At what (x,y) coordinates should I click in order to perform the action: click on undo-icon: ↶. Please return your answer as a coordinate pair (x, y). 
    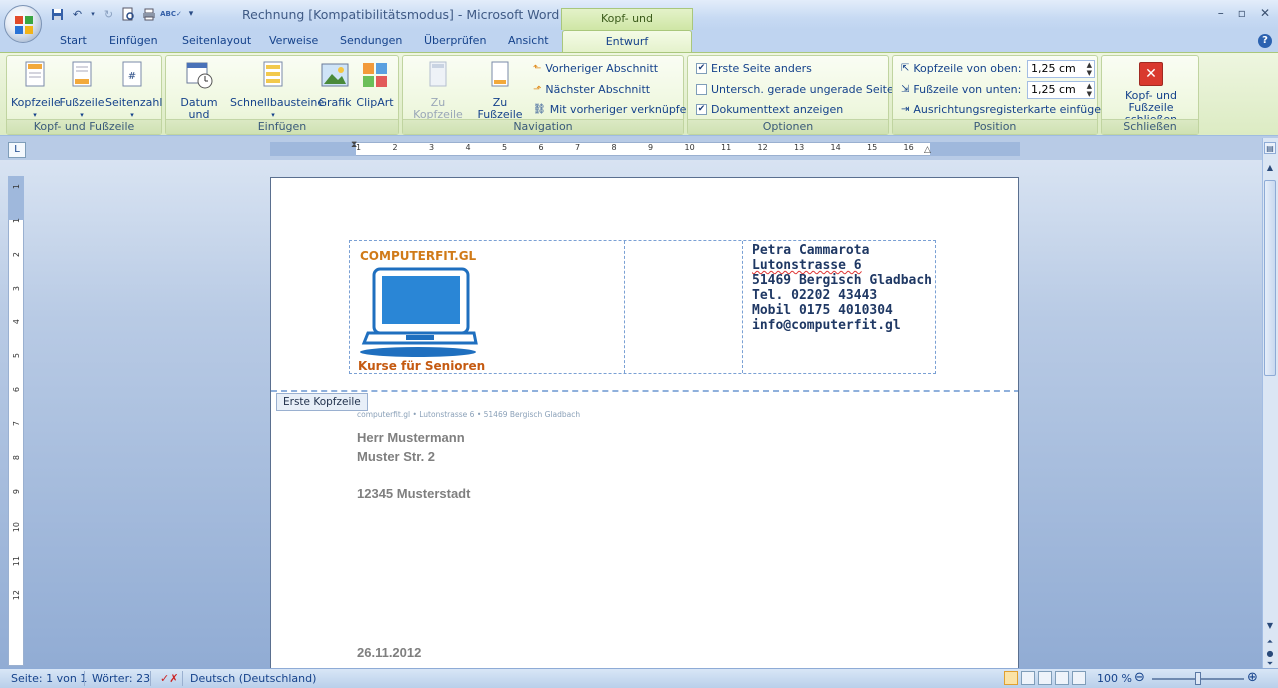
    Looking at the image, I should click on (77, 14).